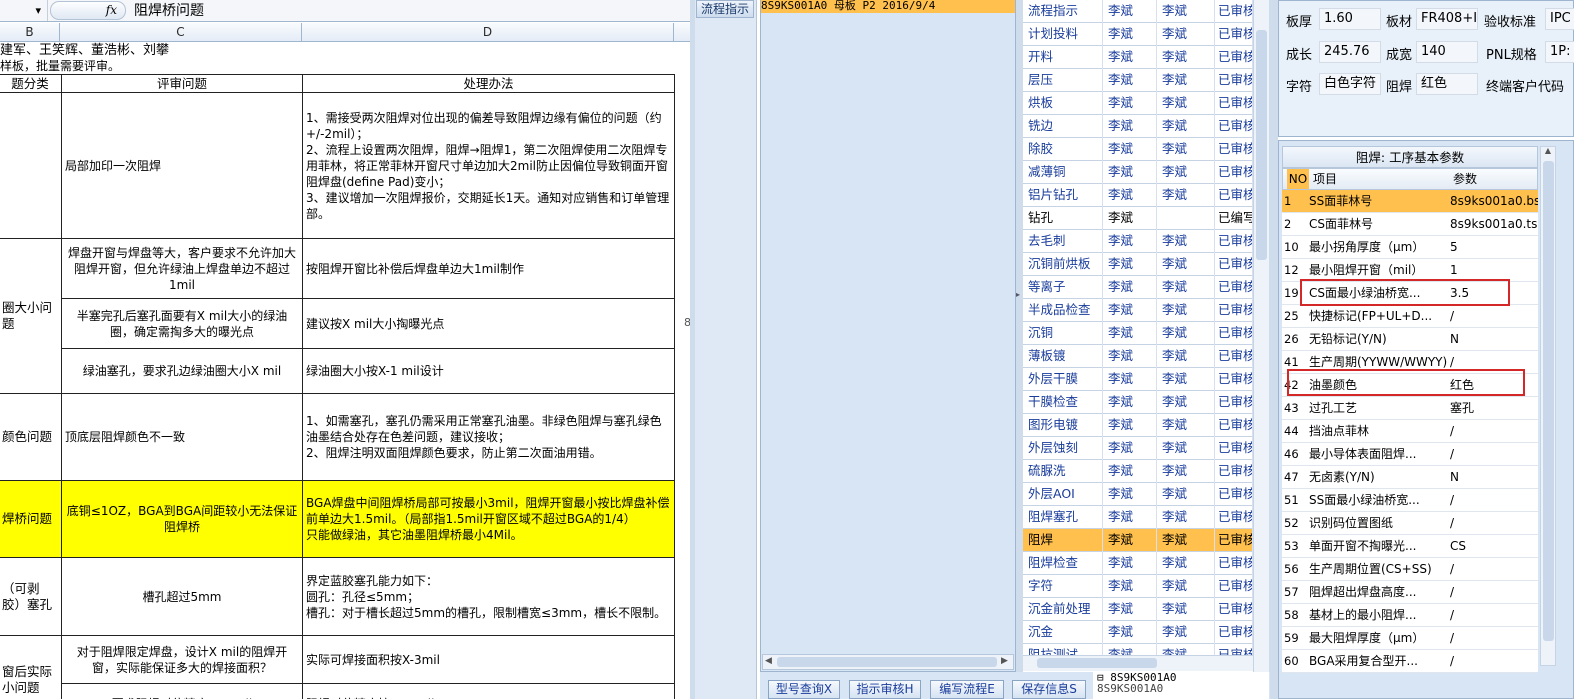 The width and height of the screenshot is (1574, 699). What do you see at coordinates (804, 689) in the screenshot?
I see `model-query-button: 型号查询X` at bounding box center [804, 689].